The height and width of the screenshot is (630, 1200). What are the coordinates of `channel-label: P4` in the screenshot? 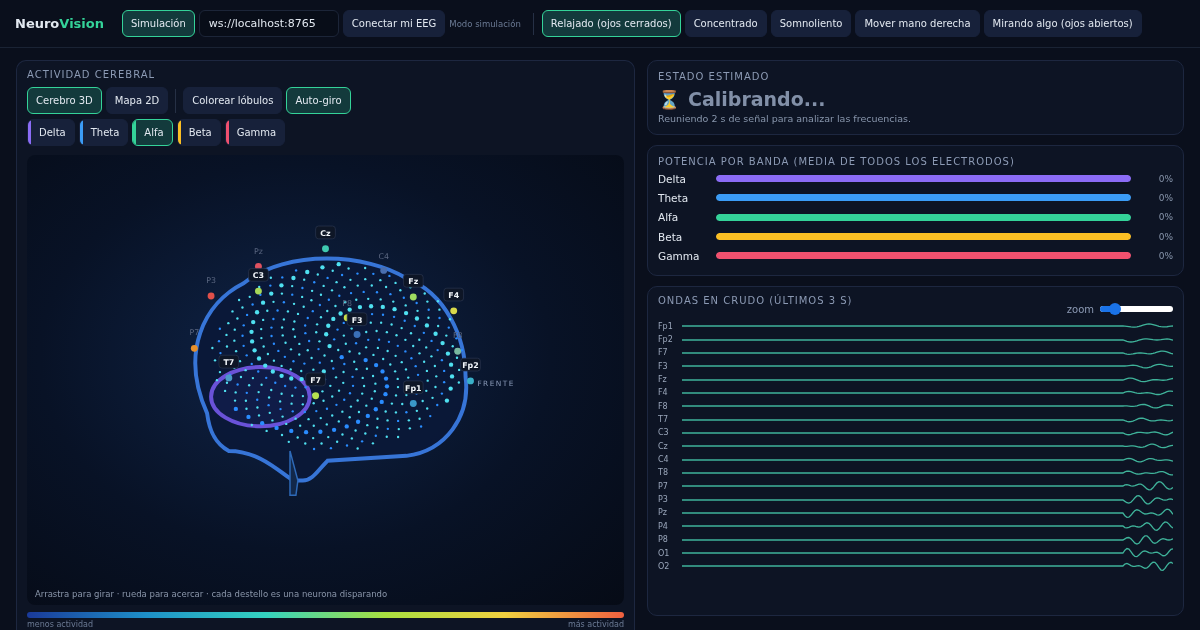 It's located at (663, 526).